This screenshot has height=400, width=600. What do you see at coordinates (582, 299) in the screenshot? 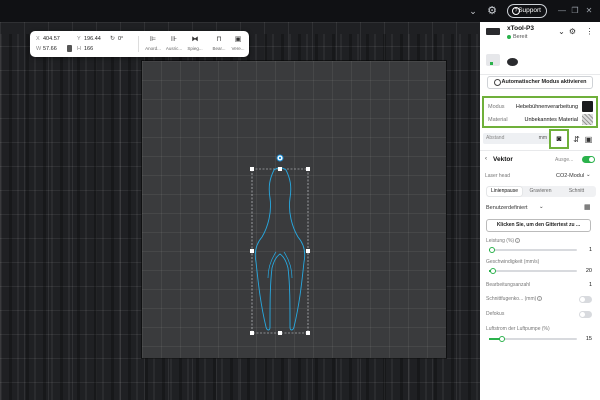
I see `toggle-knob` at bounding box center [582, 299].